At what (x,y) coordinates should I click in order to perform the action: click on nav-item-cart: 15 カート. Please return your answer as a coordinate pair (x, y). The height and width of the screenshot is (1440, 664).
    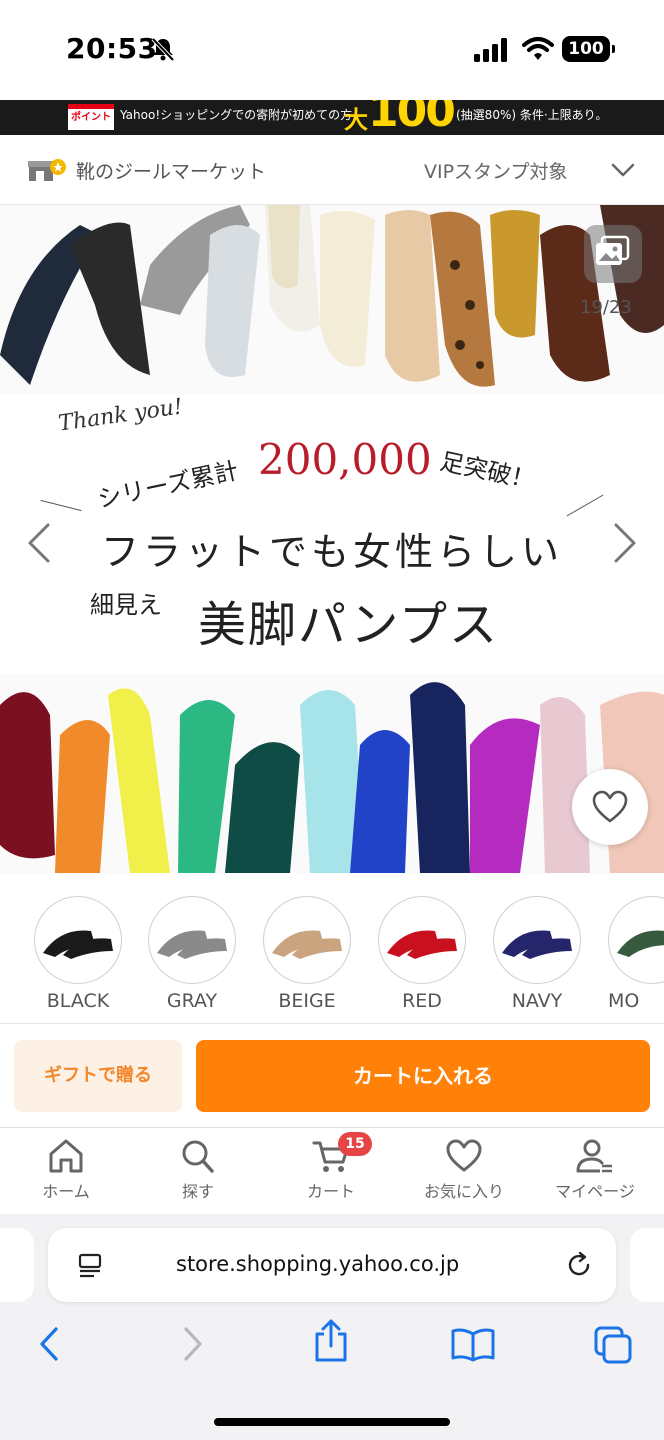
    Looking at the image, I should click on (331, 1167).